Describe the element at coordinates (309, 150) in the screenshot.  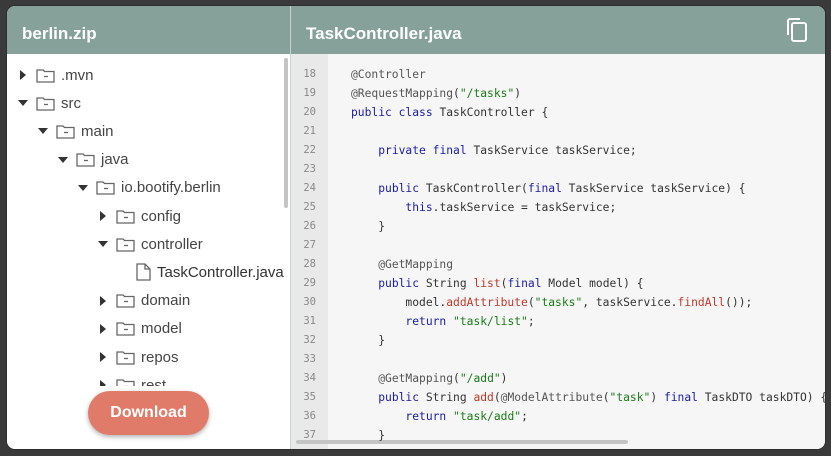
I see `line-number: 22` at that location.